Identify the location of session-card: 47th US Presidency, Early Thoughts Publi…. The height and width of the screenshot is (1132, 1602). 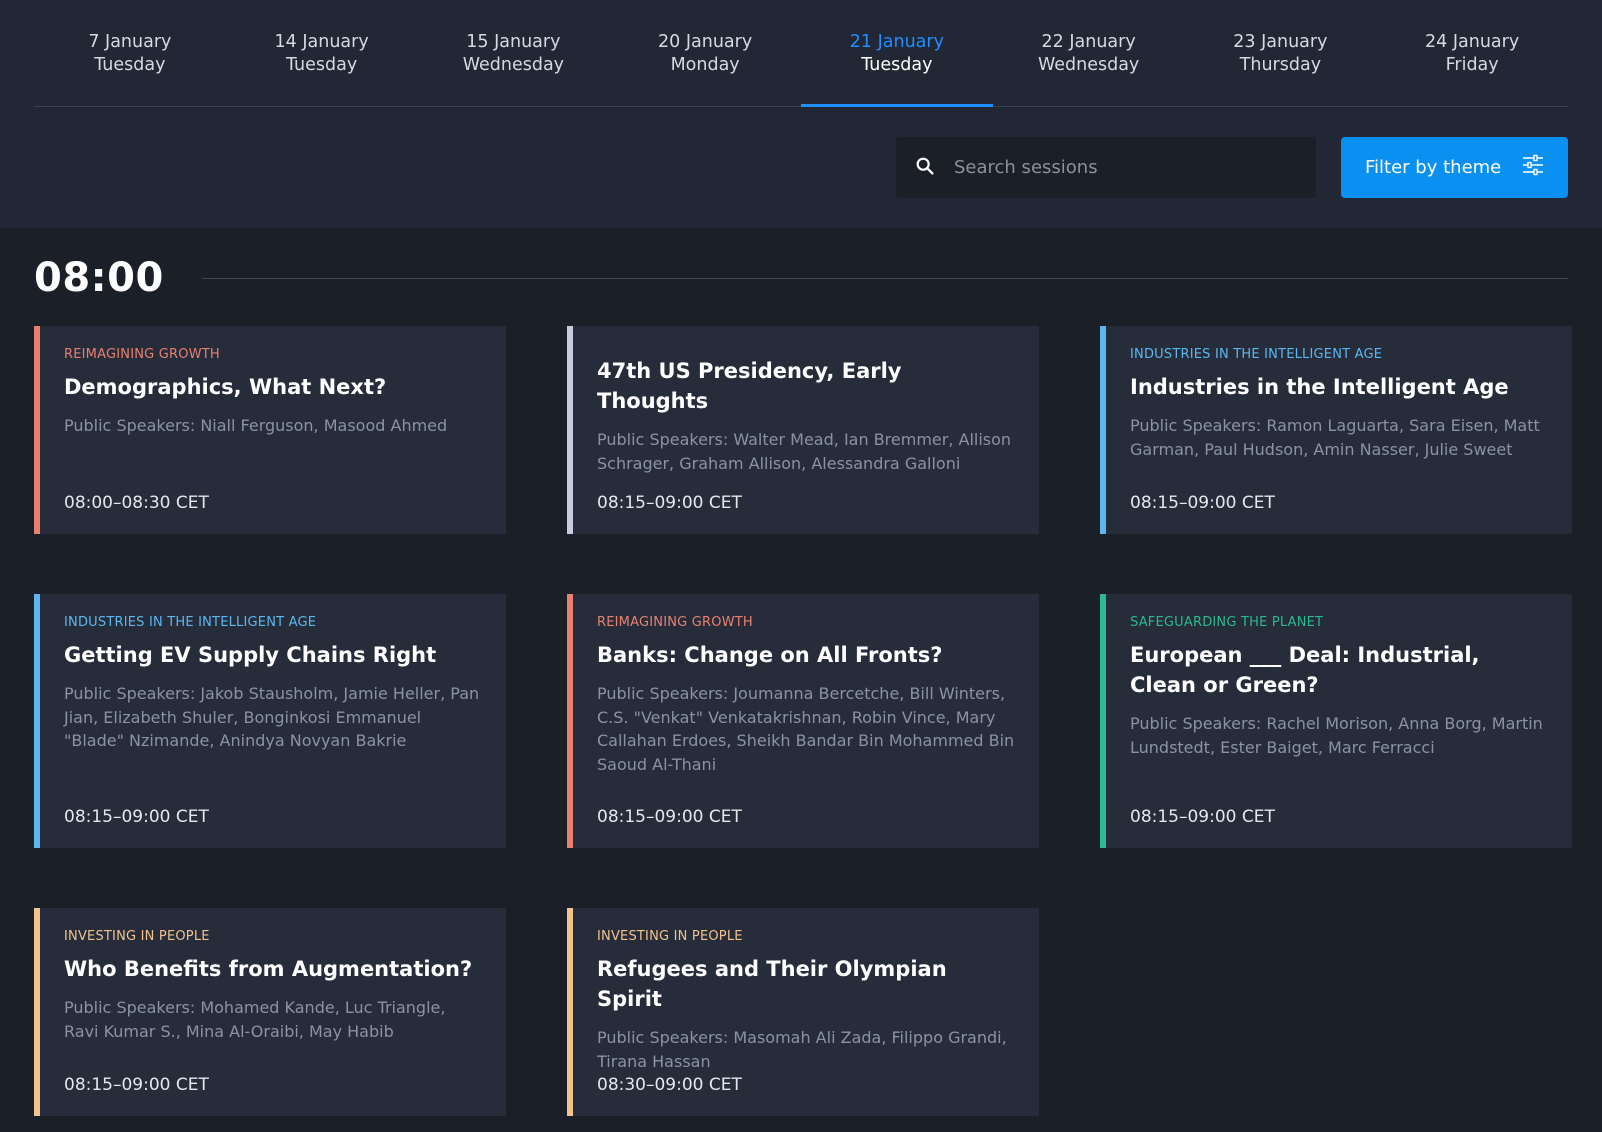
(803, 430).